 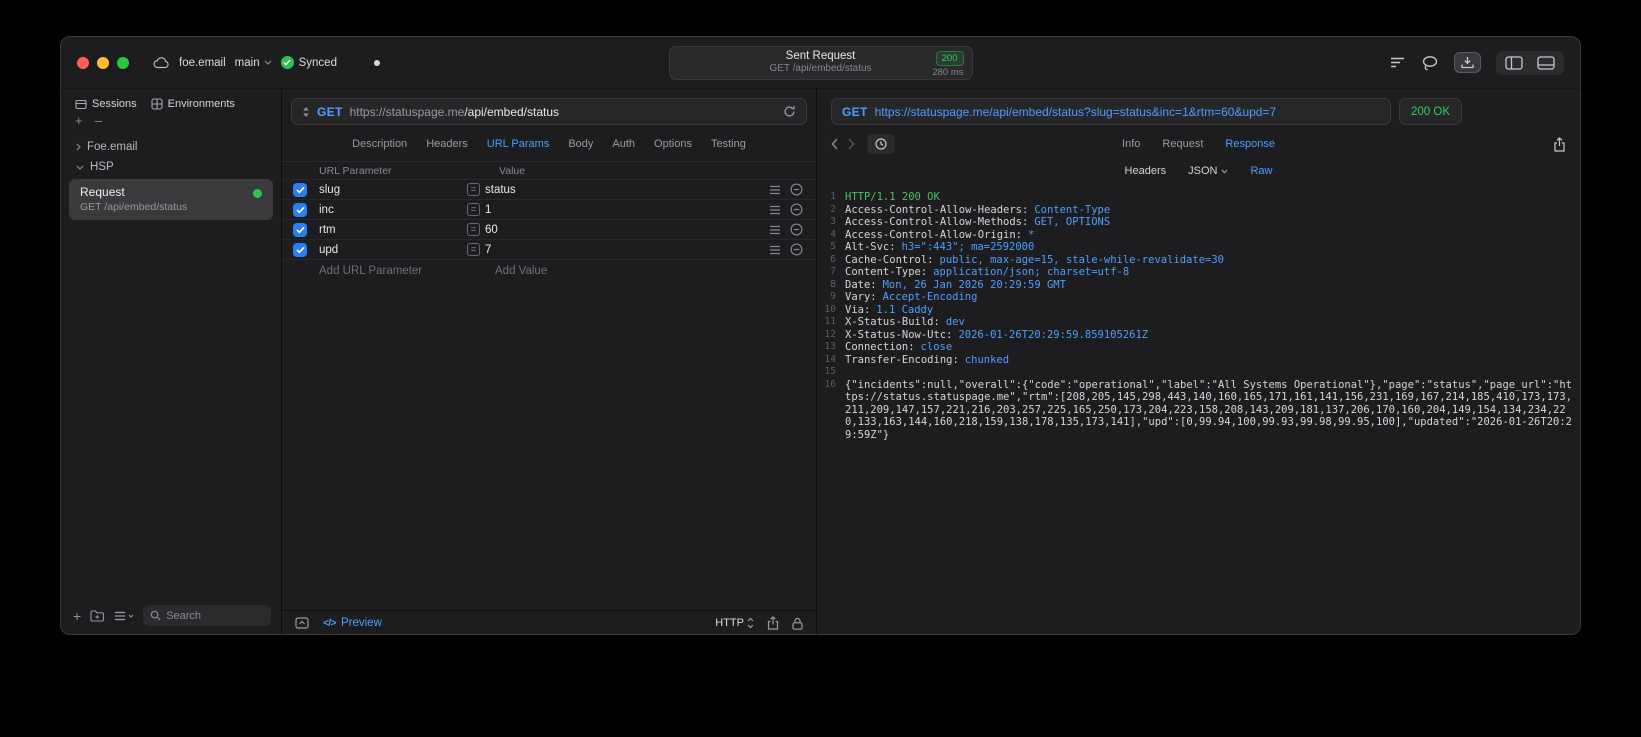 What do you see at coordinates (103, 62) in the screenshot?
I see `minimize-window-button` at bounding box center [103, 62].